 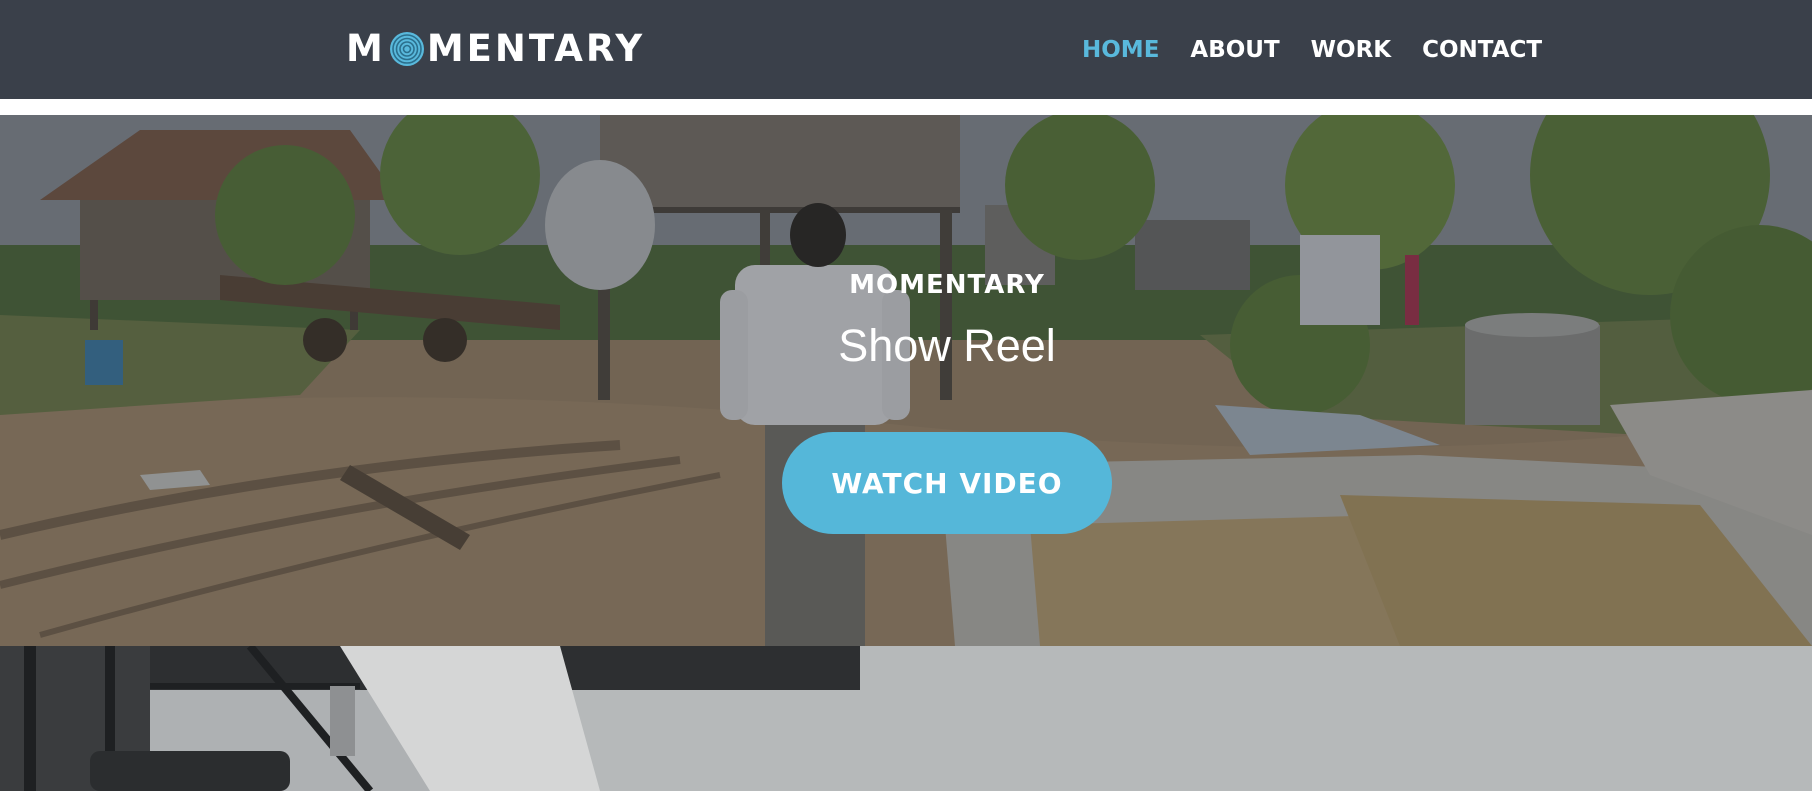 What do you see at coordinates (1351, 50) in the screenshot?
I see `nav-item-work: WORK` at bounding box center [1351, 50].